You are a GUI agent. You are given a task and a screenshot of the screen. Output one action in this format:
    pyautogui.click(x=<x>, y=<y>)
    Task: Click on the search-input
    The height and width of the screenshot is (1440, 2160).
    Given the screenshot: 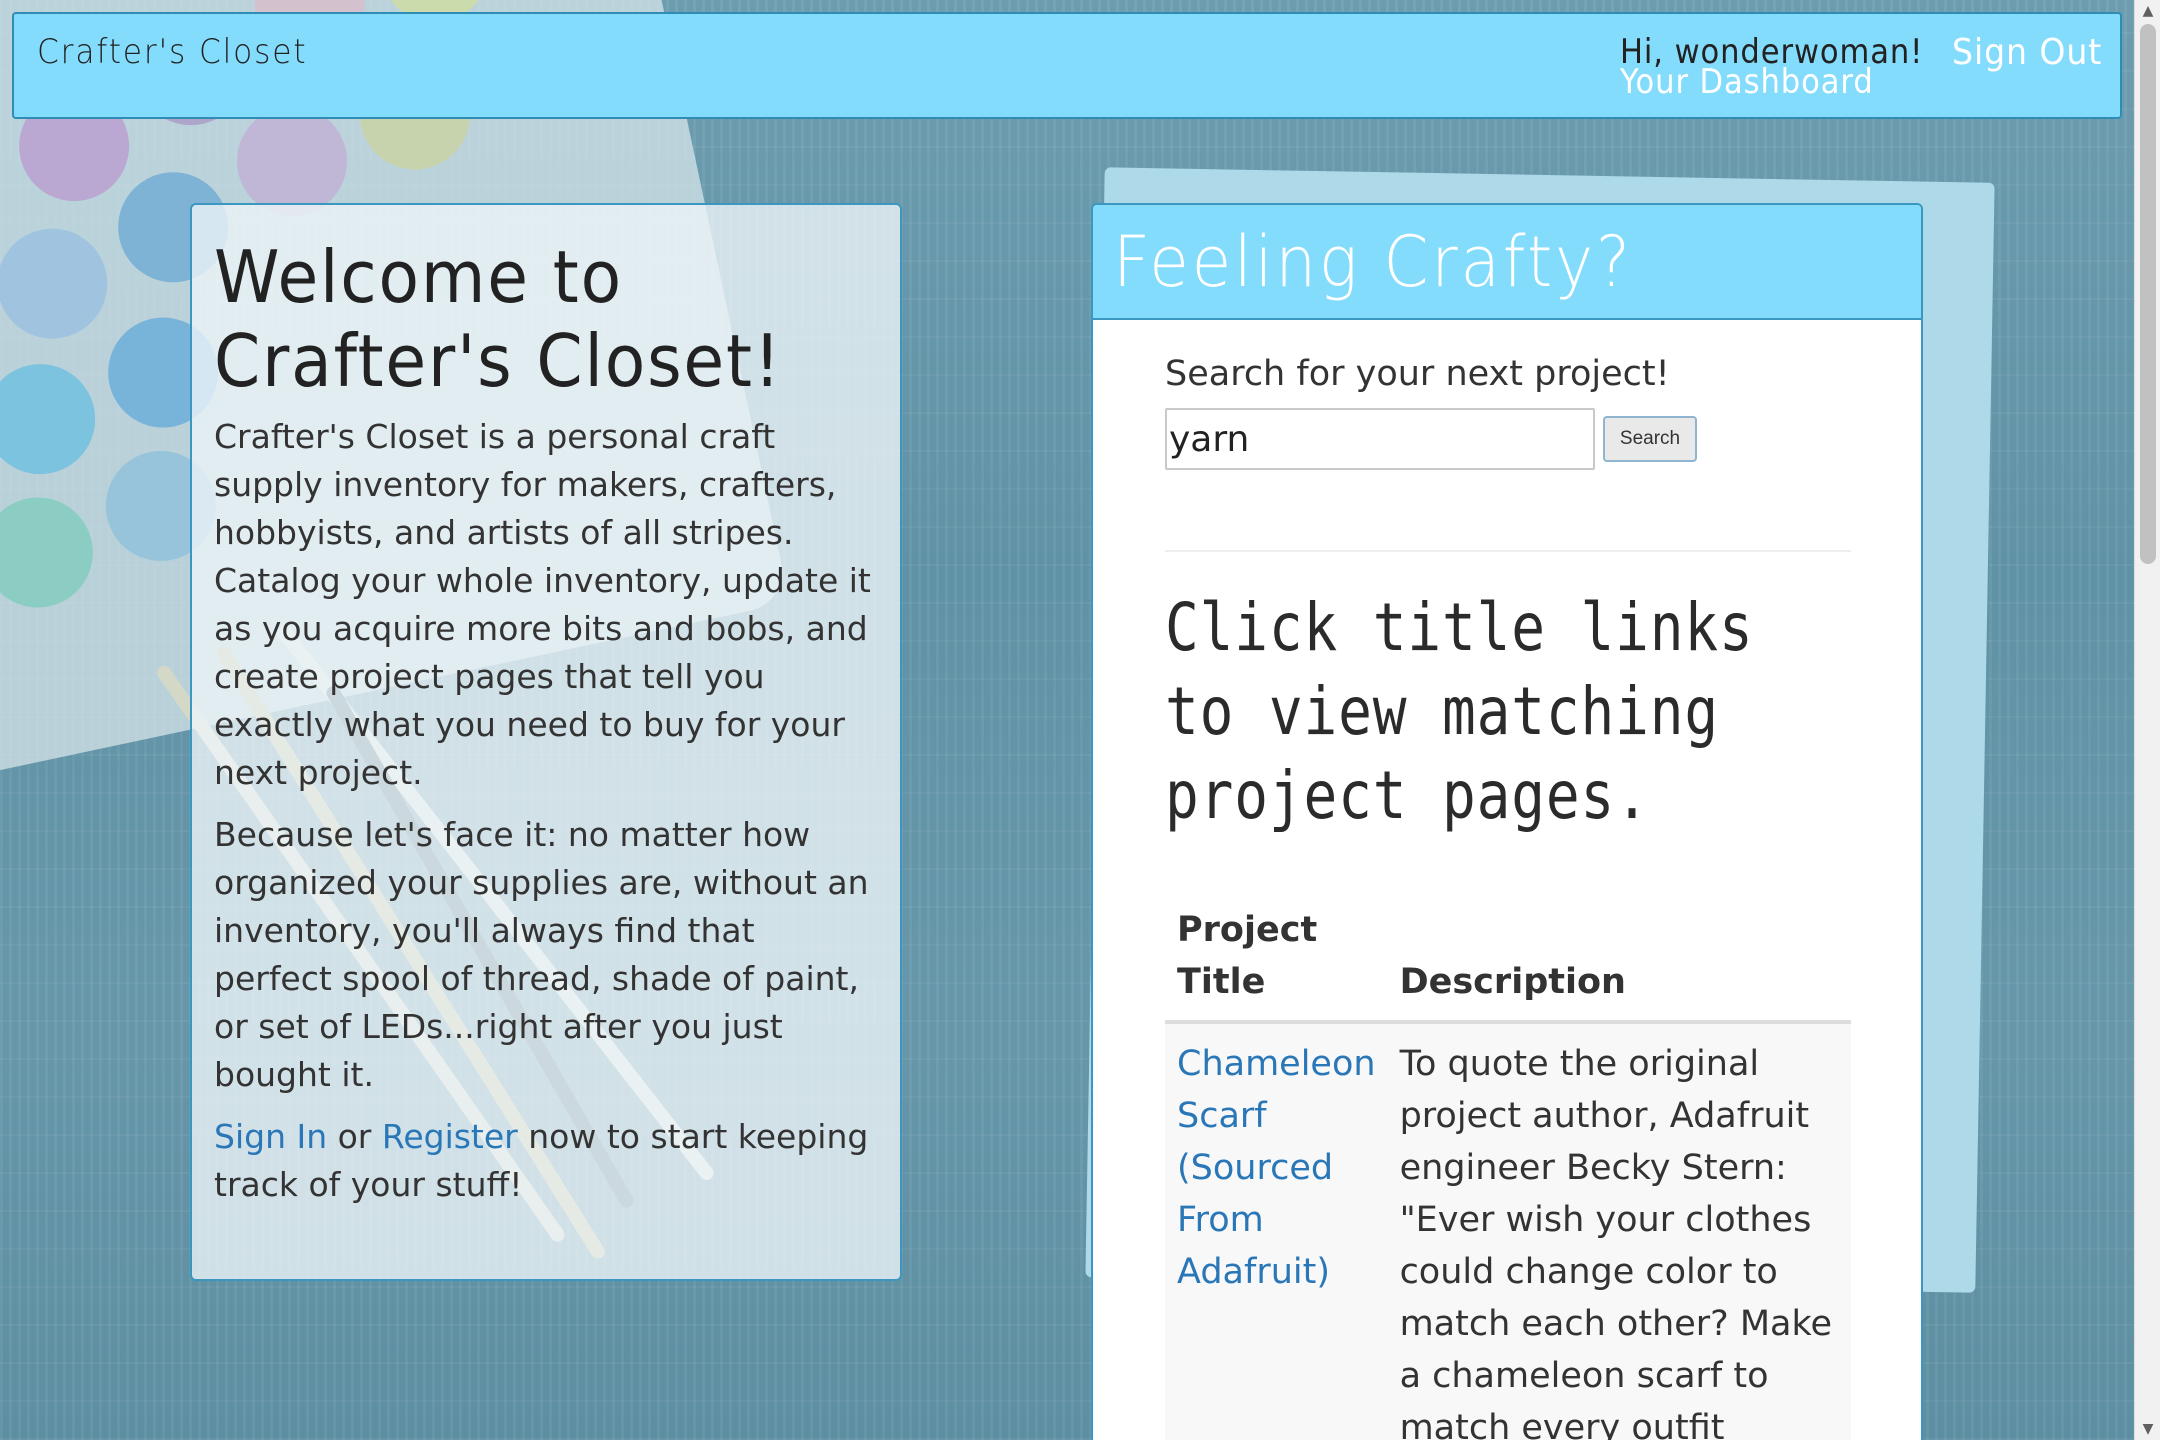 What is the action you would take?
    pyautogui.click(x=1380, y=439)
    